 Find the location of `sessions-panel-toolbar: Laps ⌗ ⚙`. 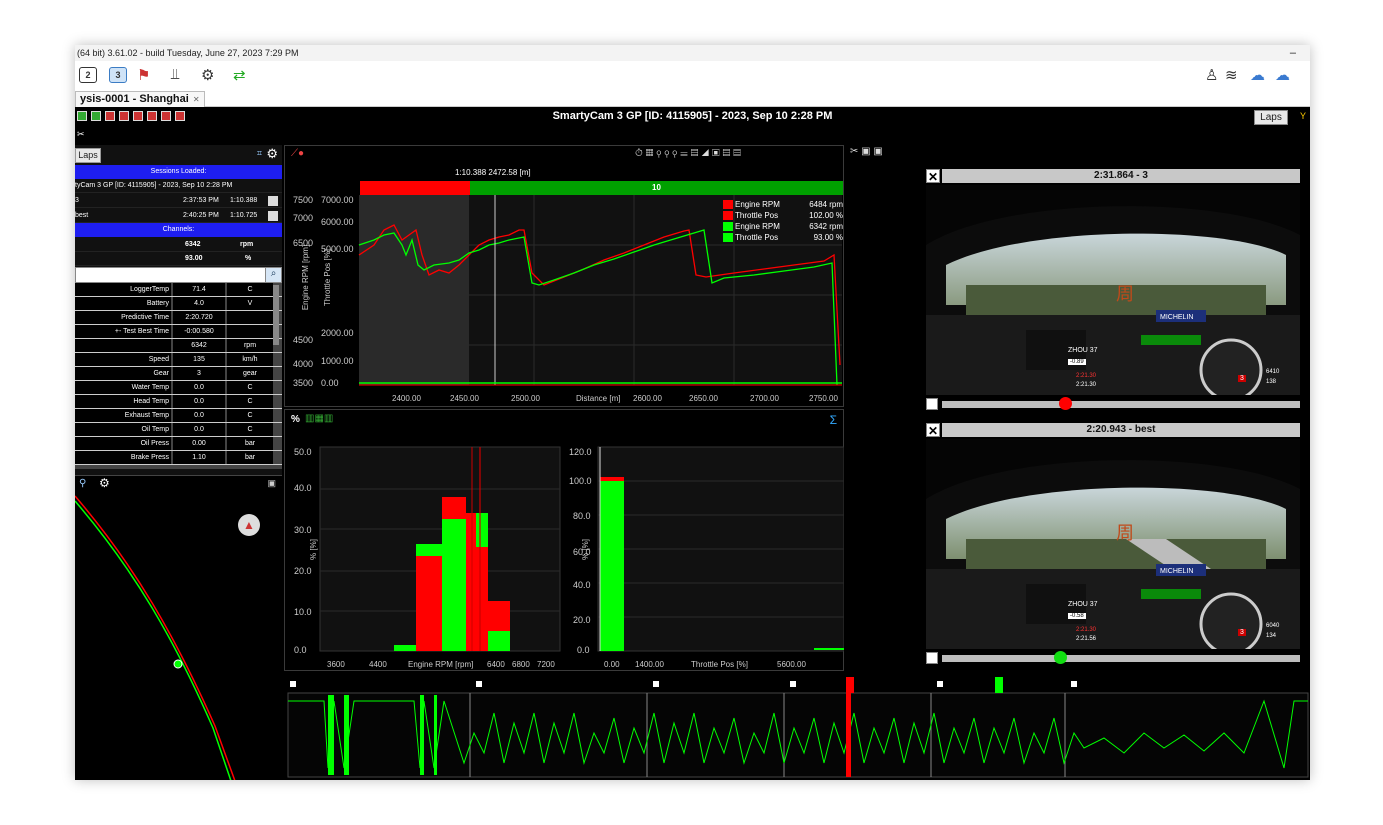

sessions-panel-toolbar: Laps ⌗ ⚙ is located at coordinates (178, 155).